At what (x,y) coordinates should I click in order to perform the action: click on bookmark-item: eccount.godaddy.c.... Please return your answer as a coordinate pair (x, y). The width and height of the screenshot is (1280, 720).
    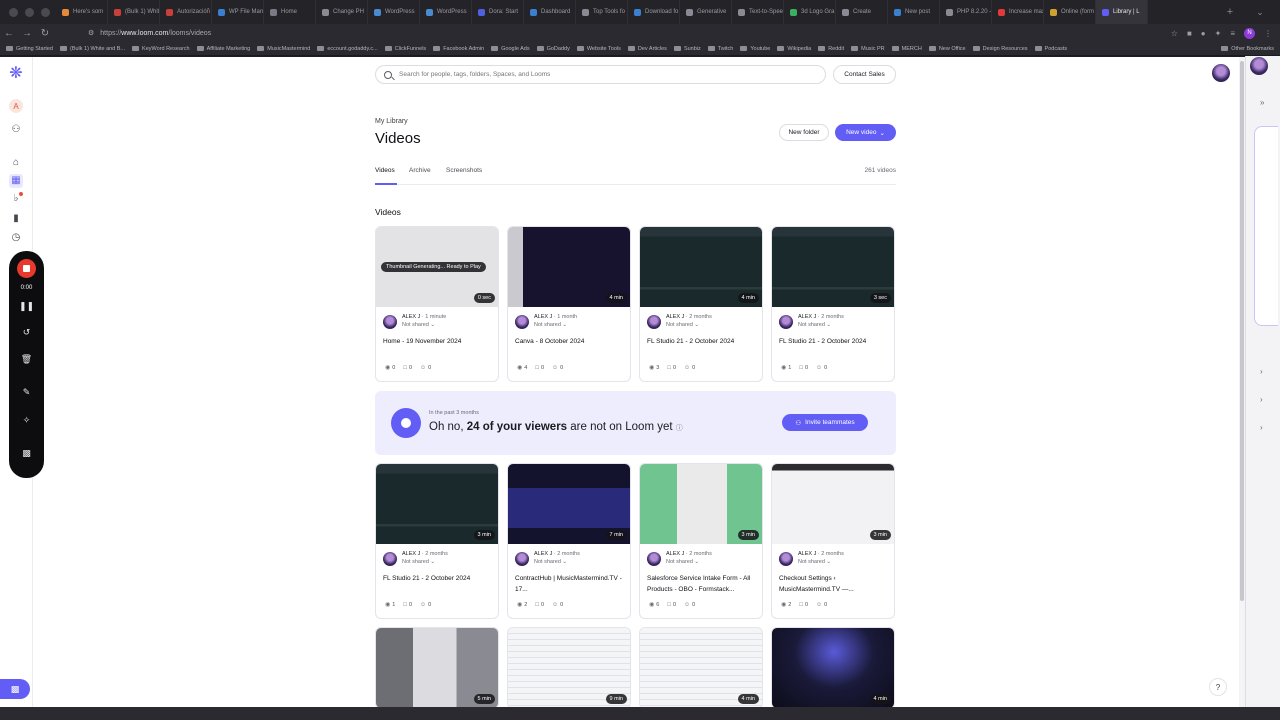
    Looking at the image, I should click on (347, 49).